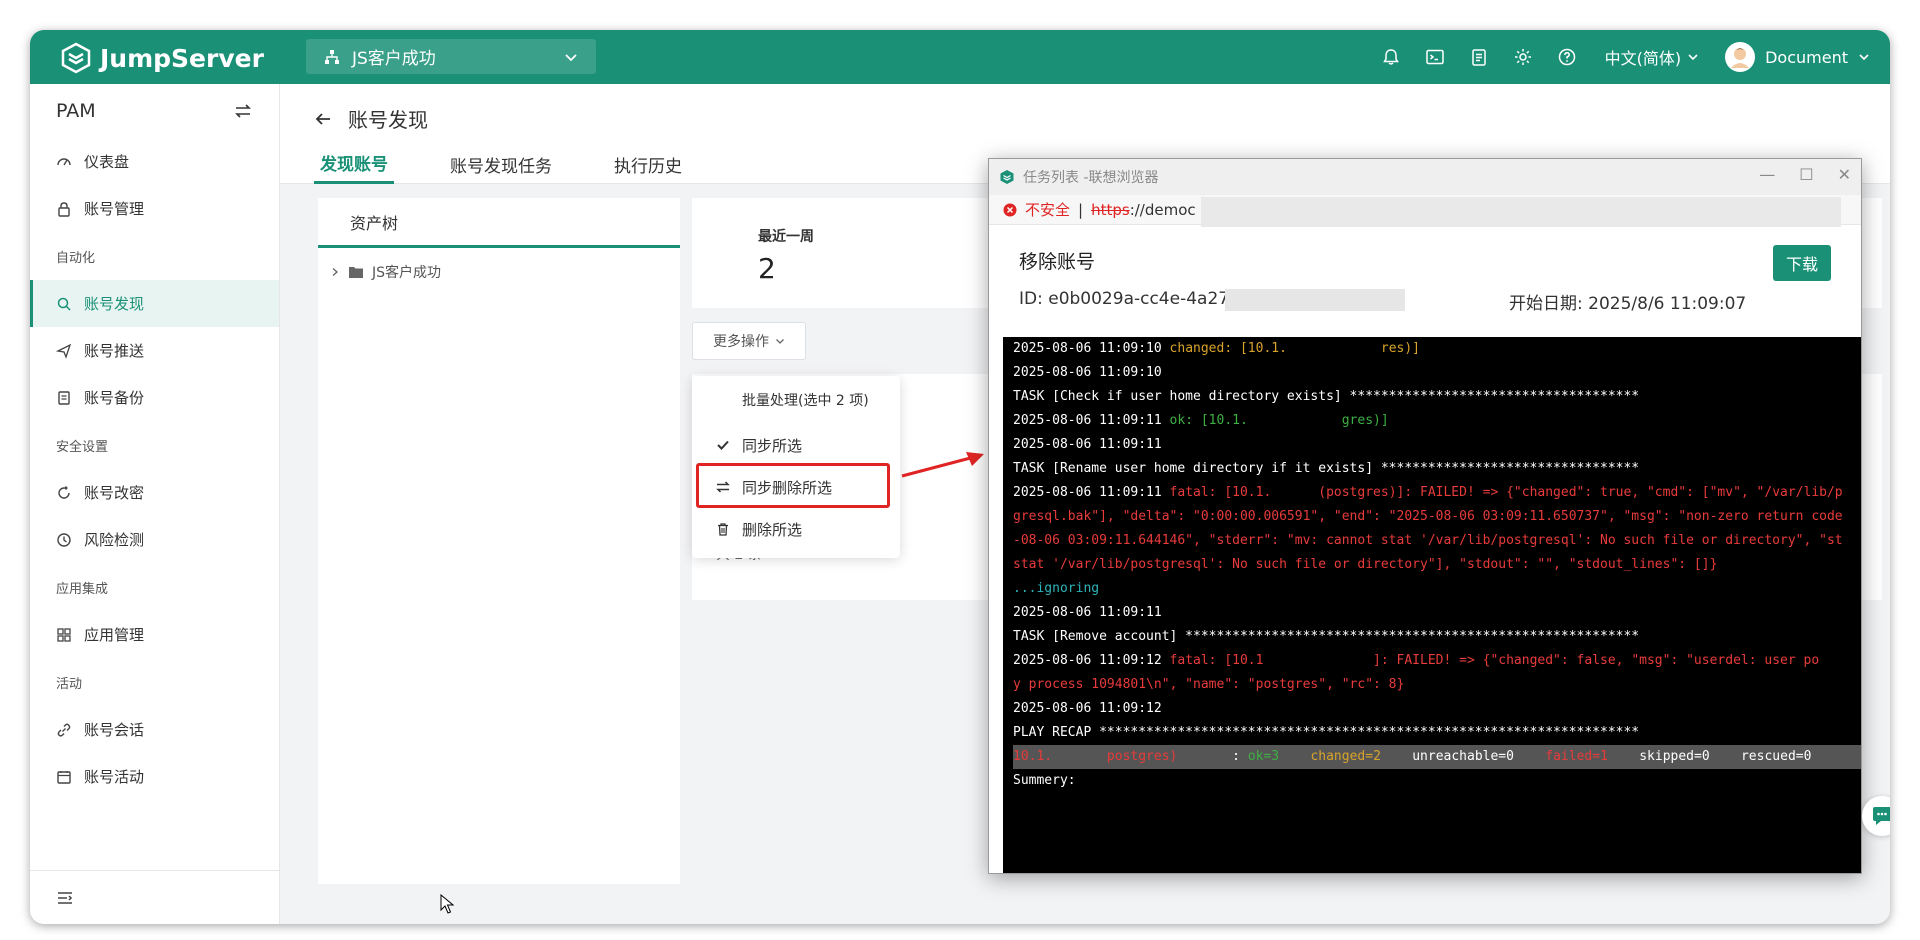 Image resolution: width=1920 pixels, height=940 pixels. I want to click on redacted-id, so click(1315, 300).